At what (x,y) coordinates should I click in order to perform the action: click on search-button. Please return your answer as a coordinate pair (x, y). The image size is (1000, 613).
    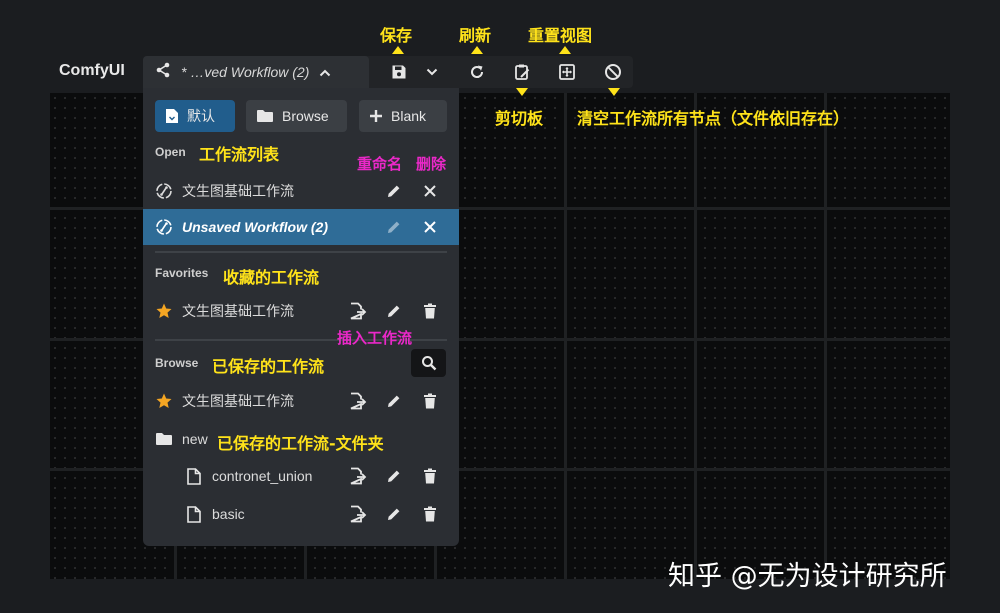
    Looking at the image, I should click on (428, 363).